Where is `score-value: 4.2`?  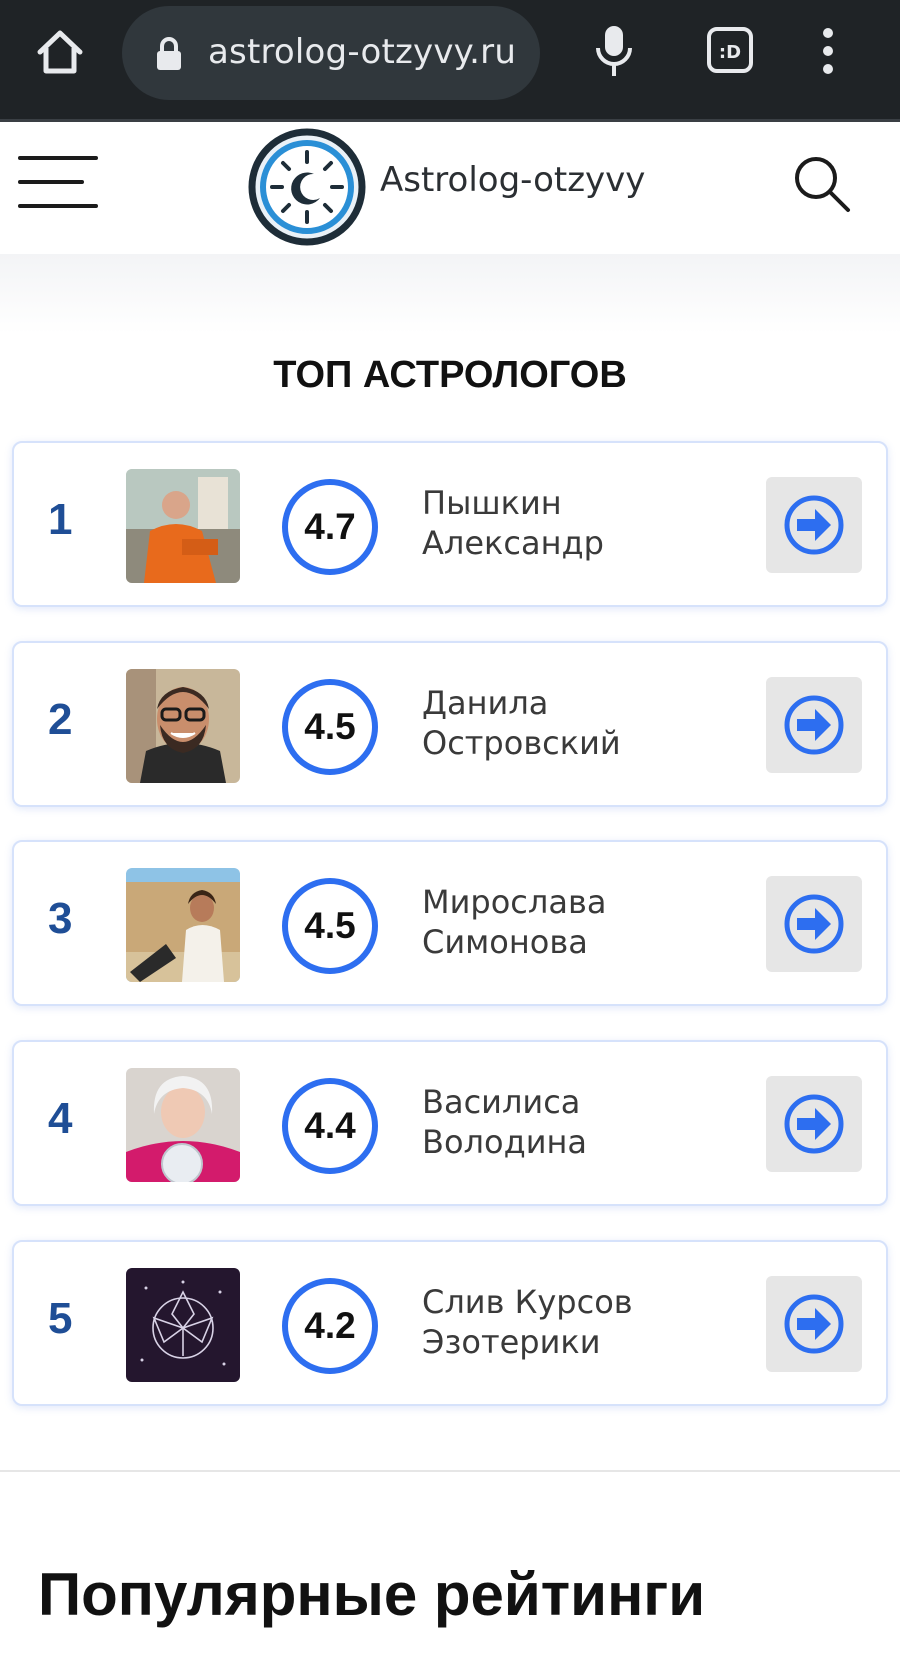
score-value: 4.2 is located at coordinates (330, 1325).